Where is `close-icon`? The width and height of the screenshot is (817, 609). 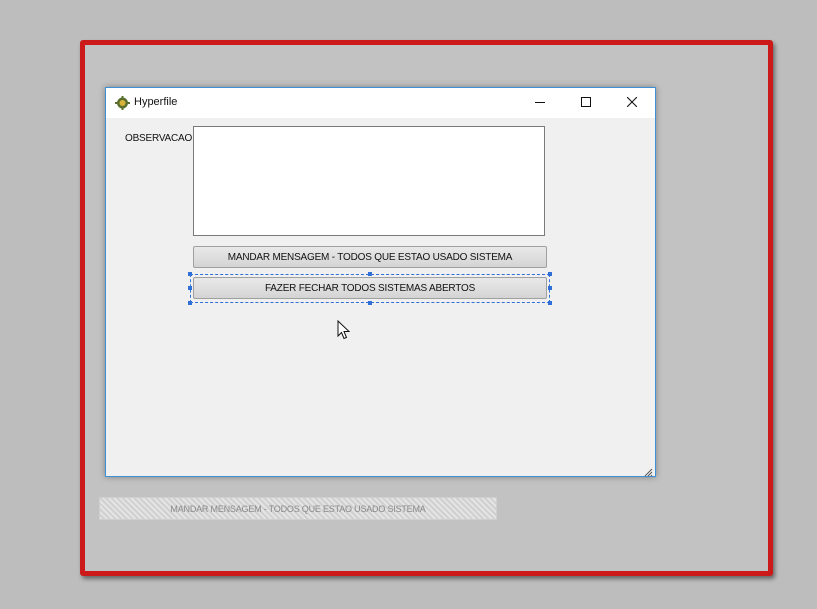 close-icon is located at coordinates (632, 103).